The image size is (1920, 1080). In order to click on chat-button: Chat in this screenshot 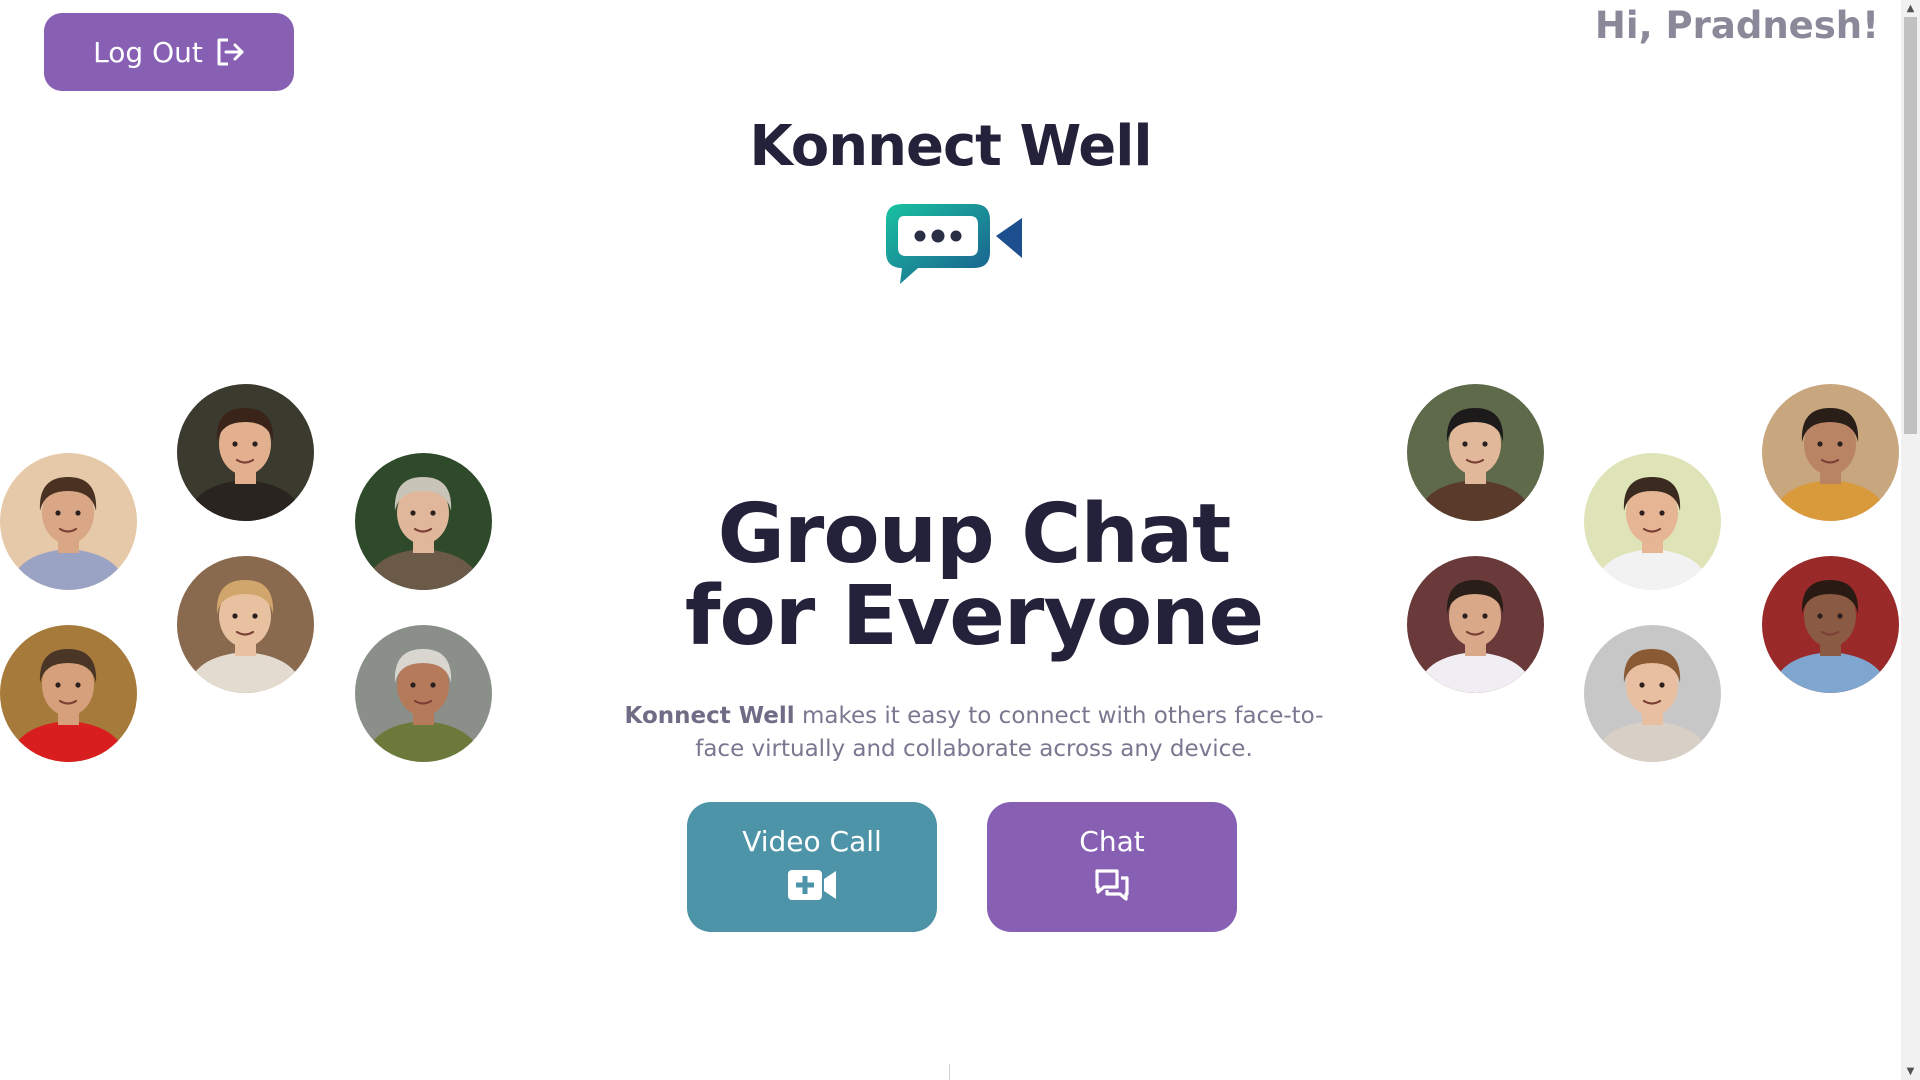, I will do `click(1112, 867)`.